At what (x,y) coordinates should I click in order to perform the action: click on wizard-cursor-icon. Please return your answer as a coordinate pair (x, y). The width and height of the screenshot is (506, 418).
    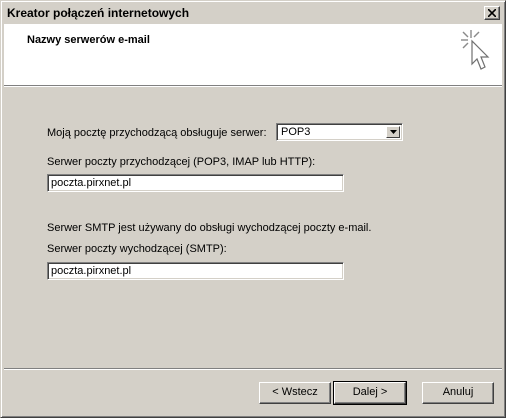
    Looking at the image, I should click on (475, 50).